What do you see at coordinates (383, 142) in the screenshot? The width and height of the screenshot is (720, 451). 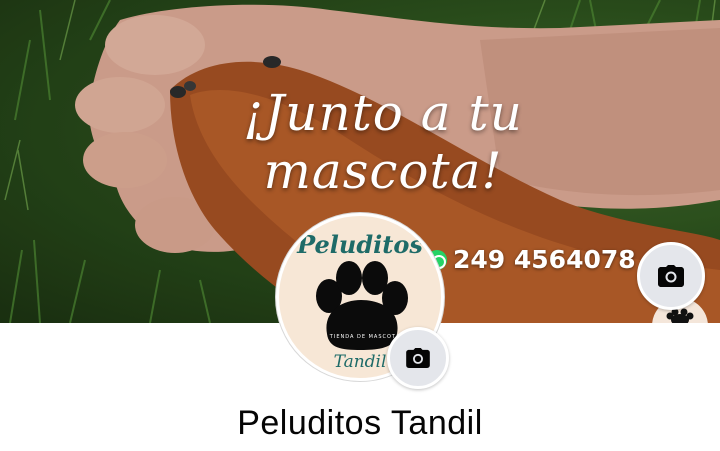 I see `cover-headline: ¡Junto a tu mascota!` at bounding box center [383, 142].